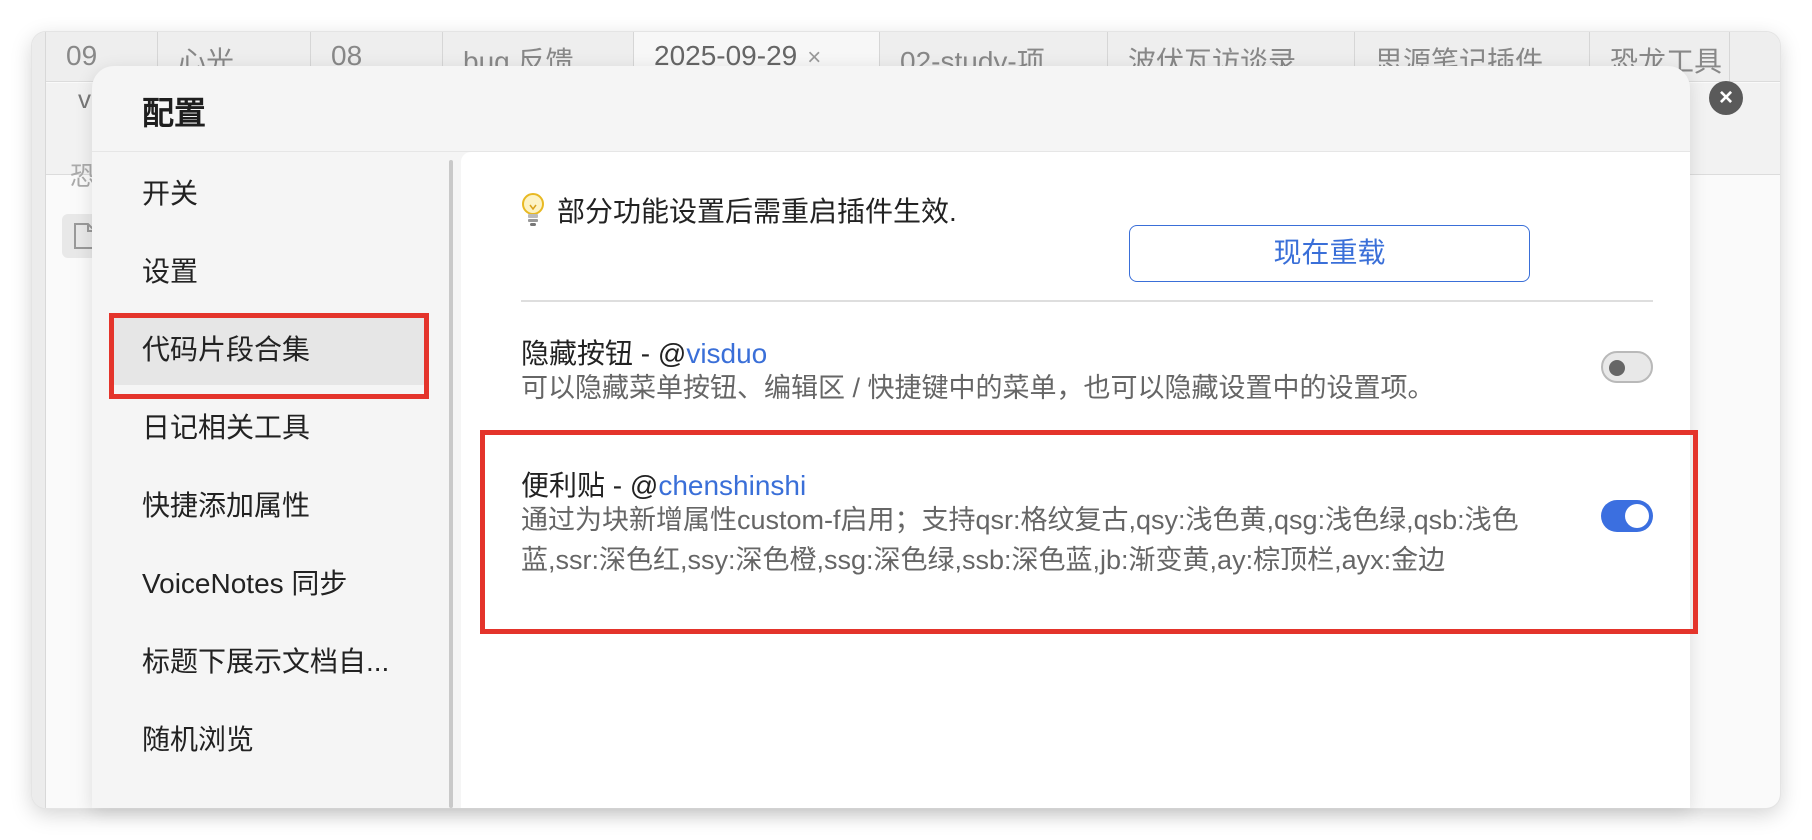 The height and width of the screenshot is (840, 1812). Describe the element at coordinates (726, 353) in the screenshot. I see `author-link: visduo` at that location.